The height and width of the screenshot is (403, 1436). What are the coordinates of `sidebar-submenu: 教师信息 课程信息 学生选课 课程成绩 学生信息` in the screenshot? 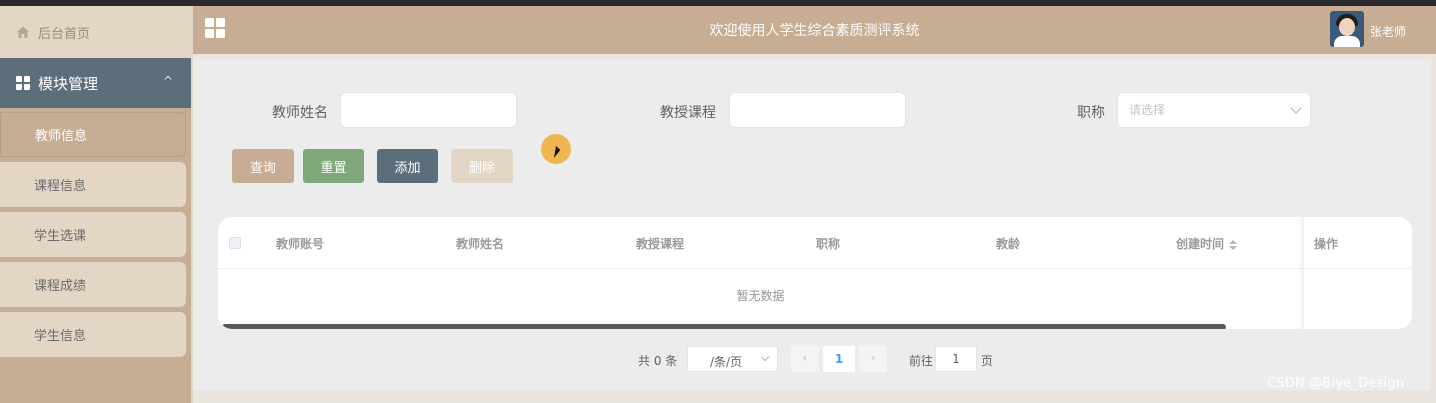 It's located at (95, 232).